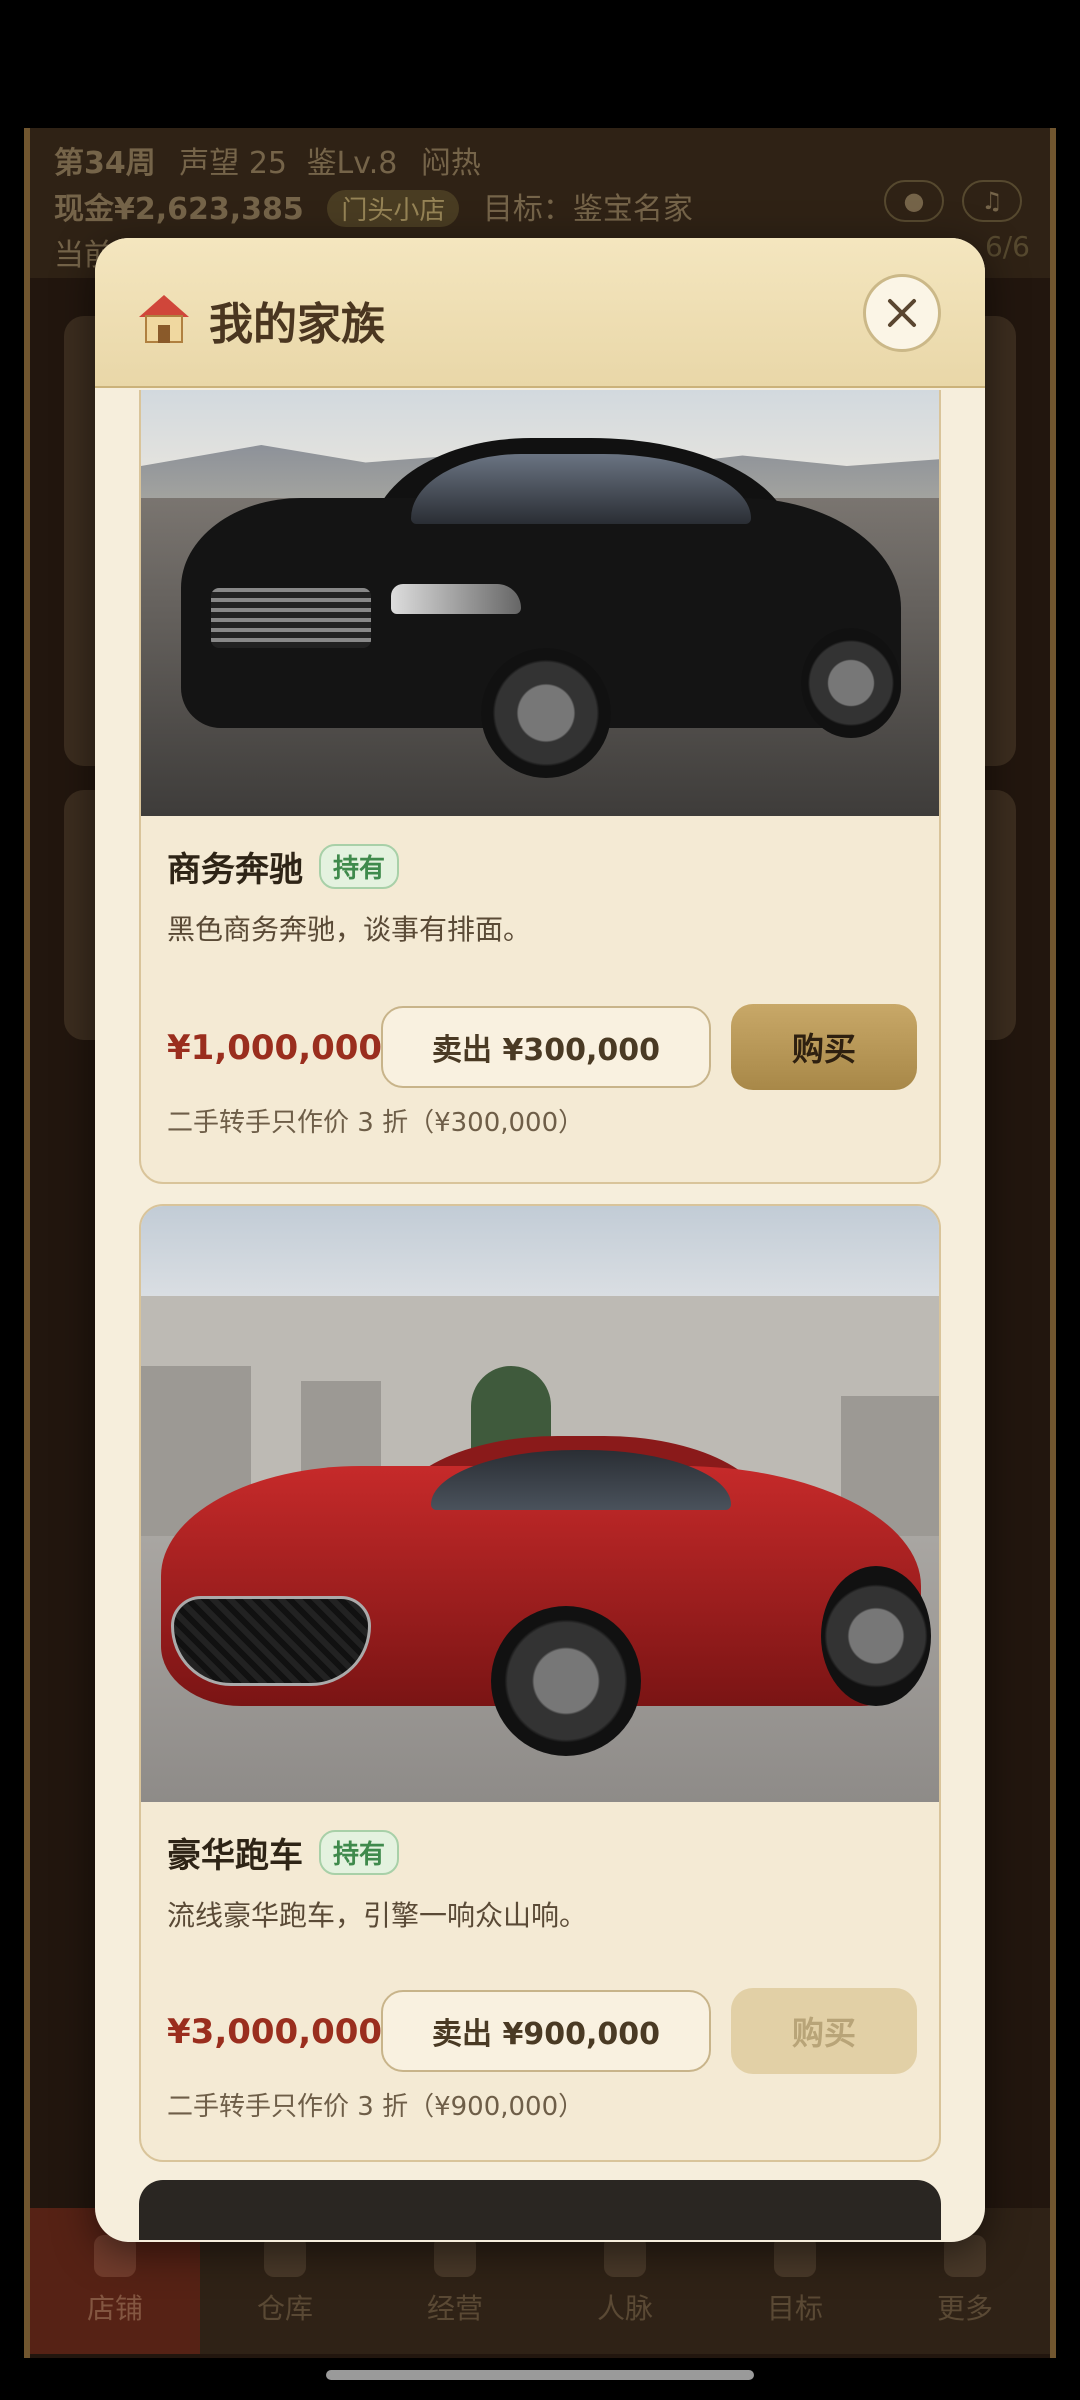 This screenshot has width=1080, height=2400. What do you see at coordinates (275, 2032) in the screenshot?
I see `item-price: ¥3,000,000` at bounding box center [275, 2032].